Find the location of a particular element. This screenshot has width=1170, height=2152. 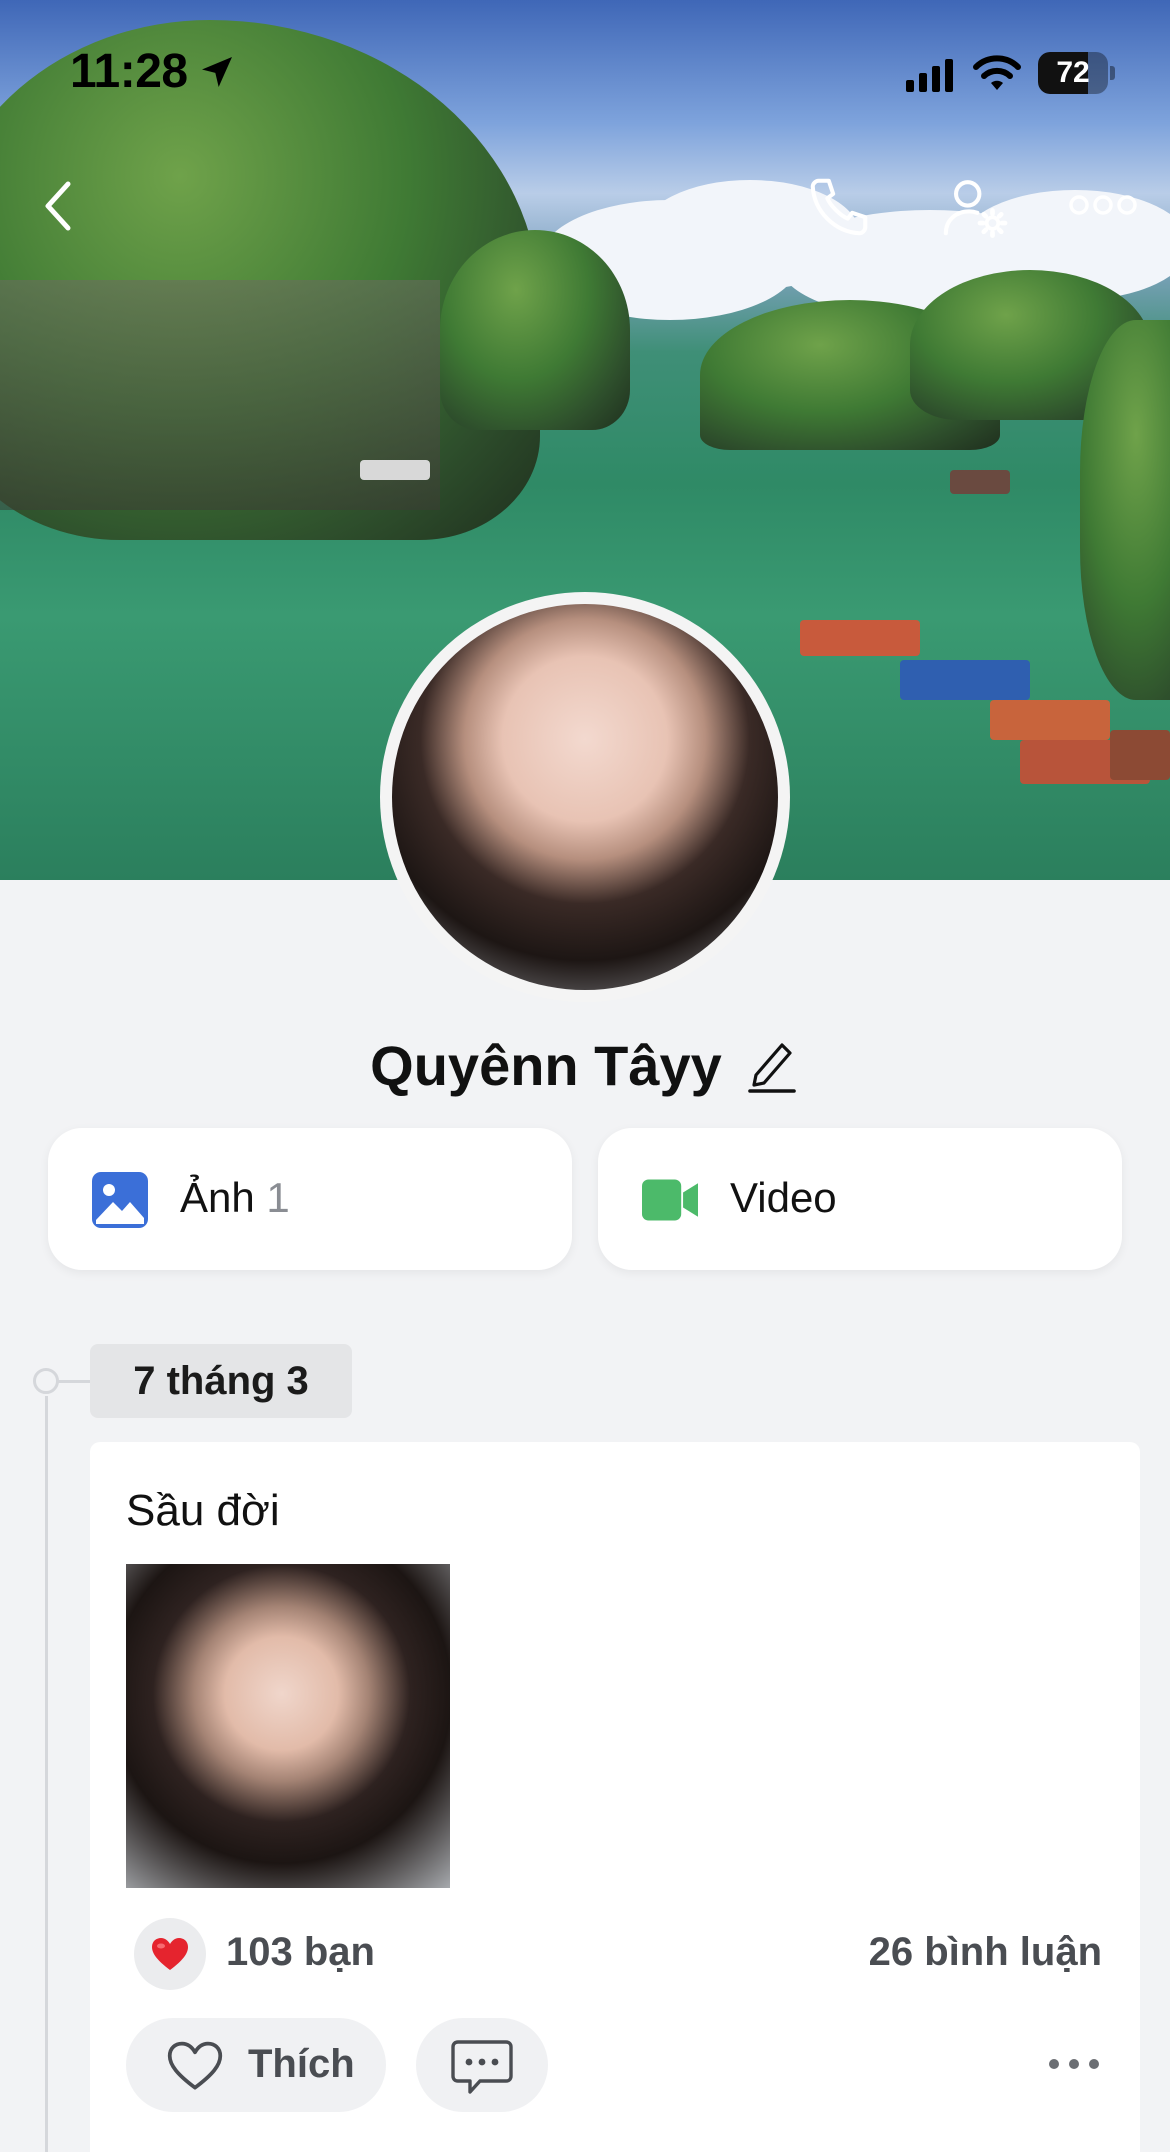

back-button is located at coordinates (61, 206).